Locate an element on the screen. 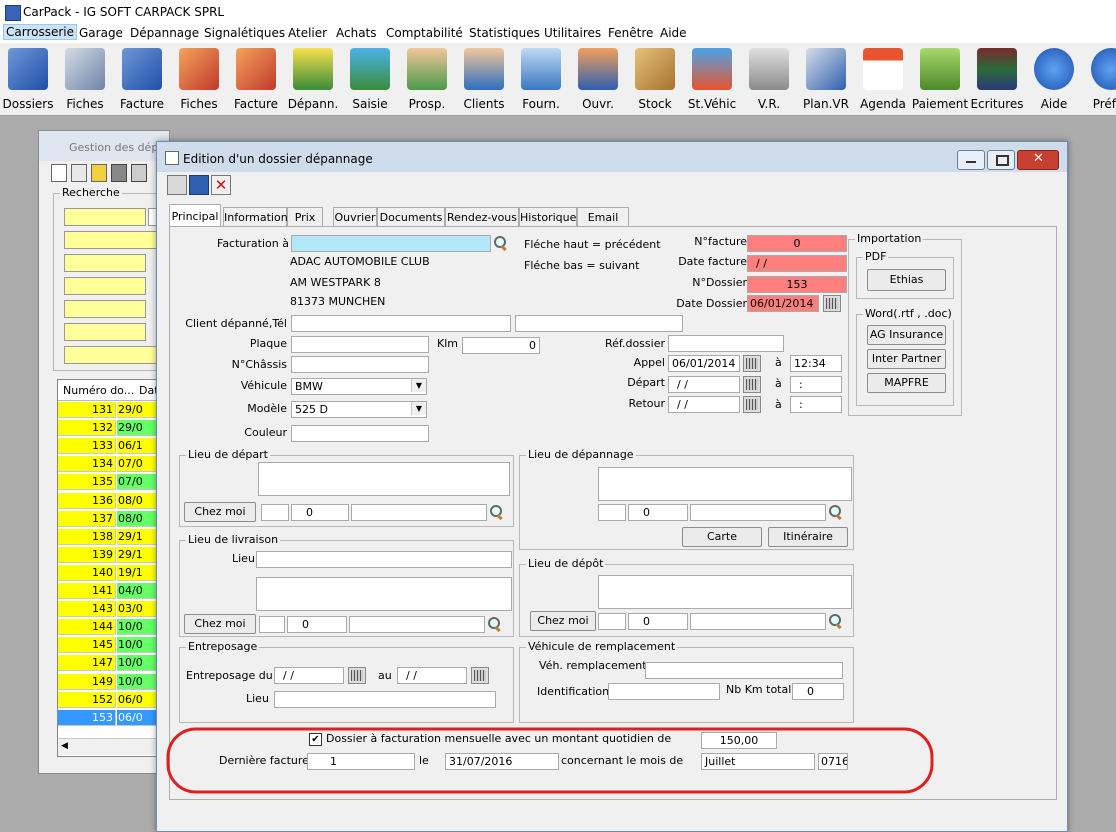  highlight-ellipse is located at coordinates (550, 760).